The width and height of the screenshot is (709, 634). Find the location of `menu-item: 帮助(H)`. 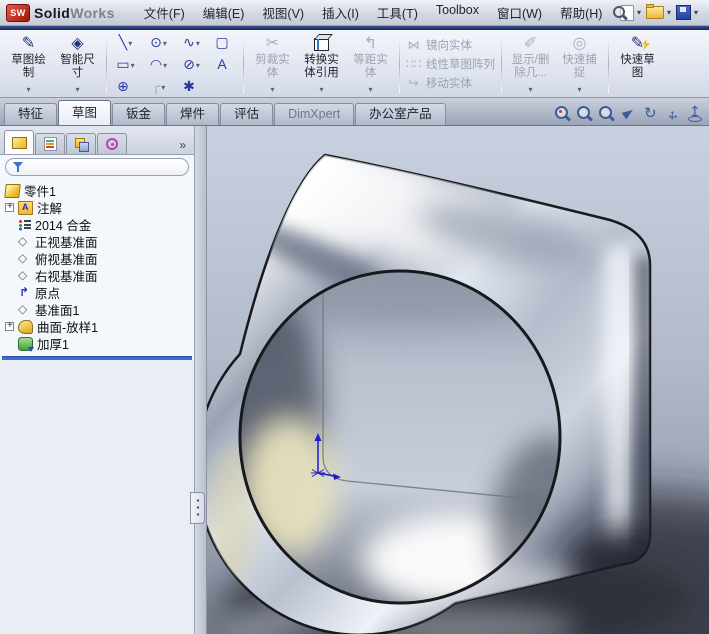

menu-item: 帮助(H) is located at coordinates (581, 12).